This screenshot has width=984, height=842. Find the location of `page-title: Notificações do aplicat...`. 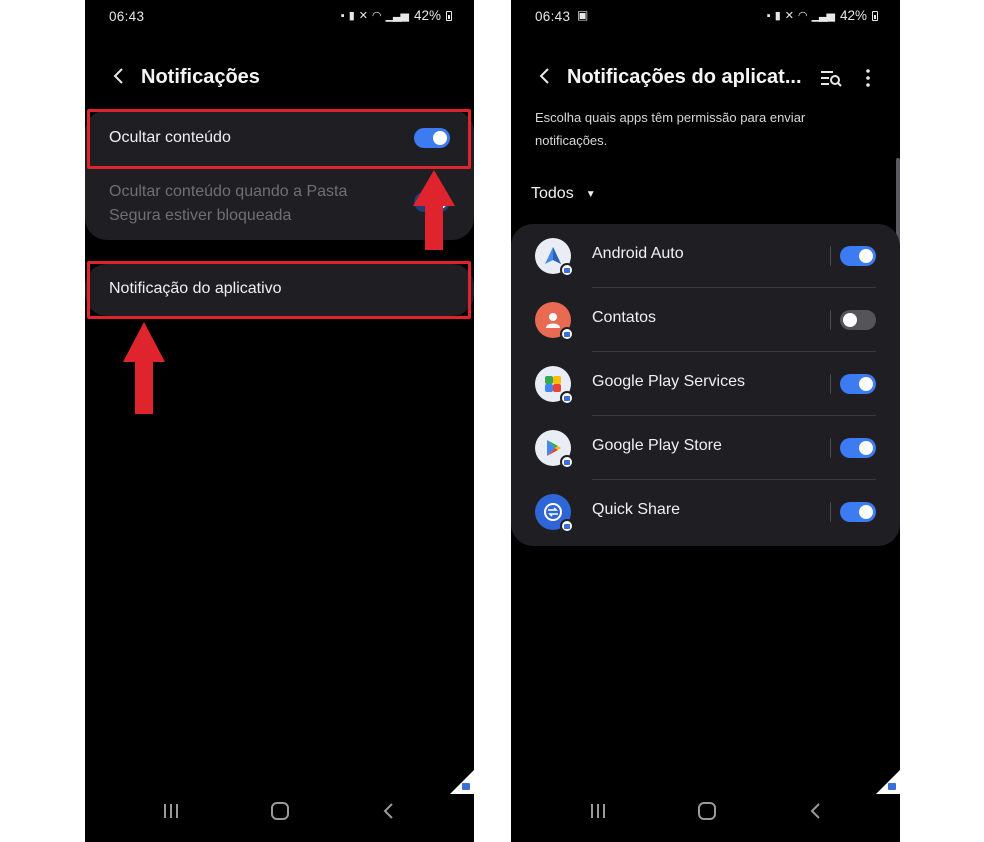

page-title: Notificações do aplicat... is located at coordinates (684, 77).